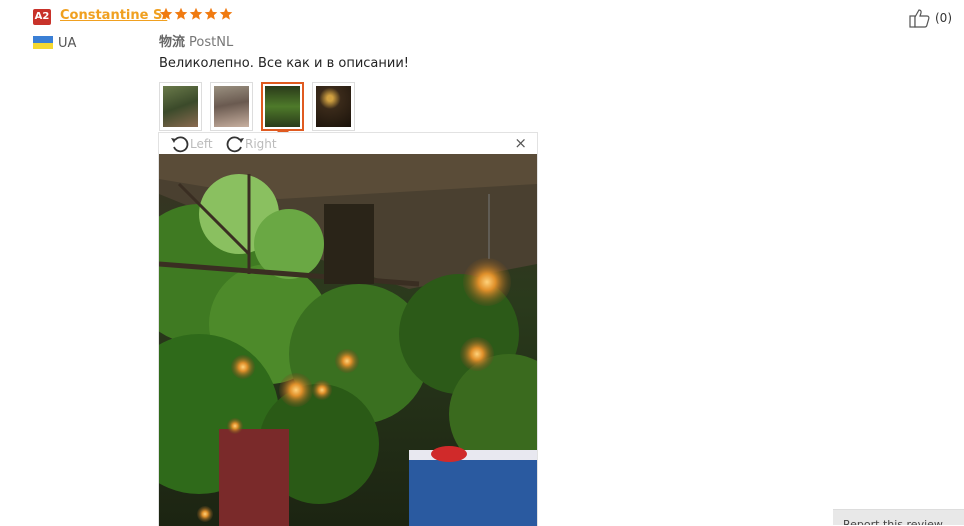 The width and height of the screenshot is (964, 526). Describe the element at coordinates (257, 106) in the screenshot. I see `photo-thumbnails` at that location.